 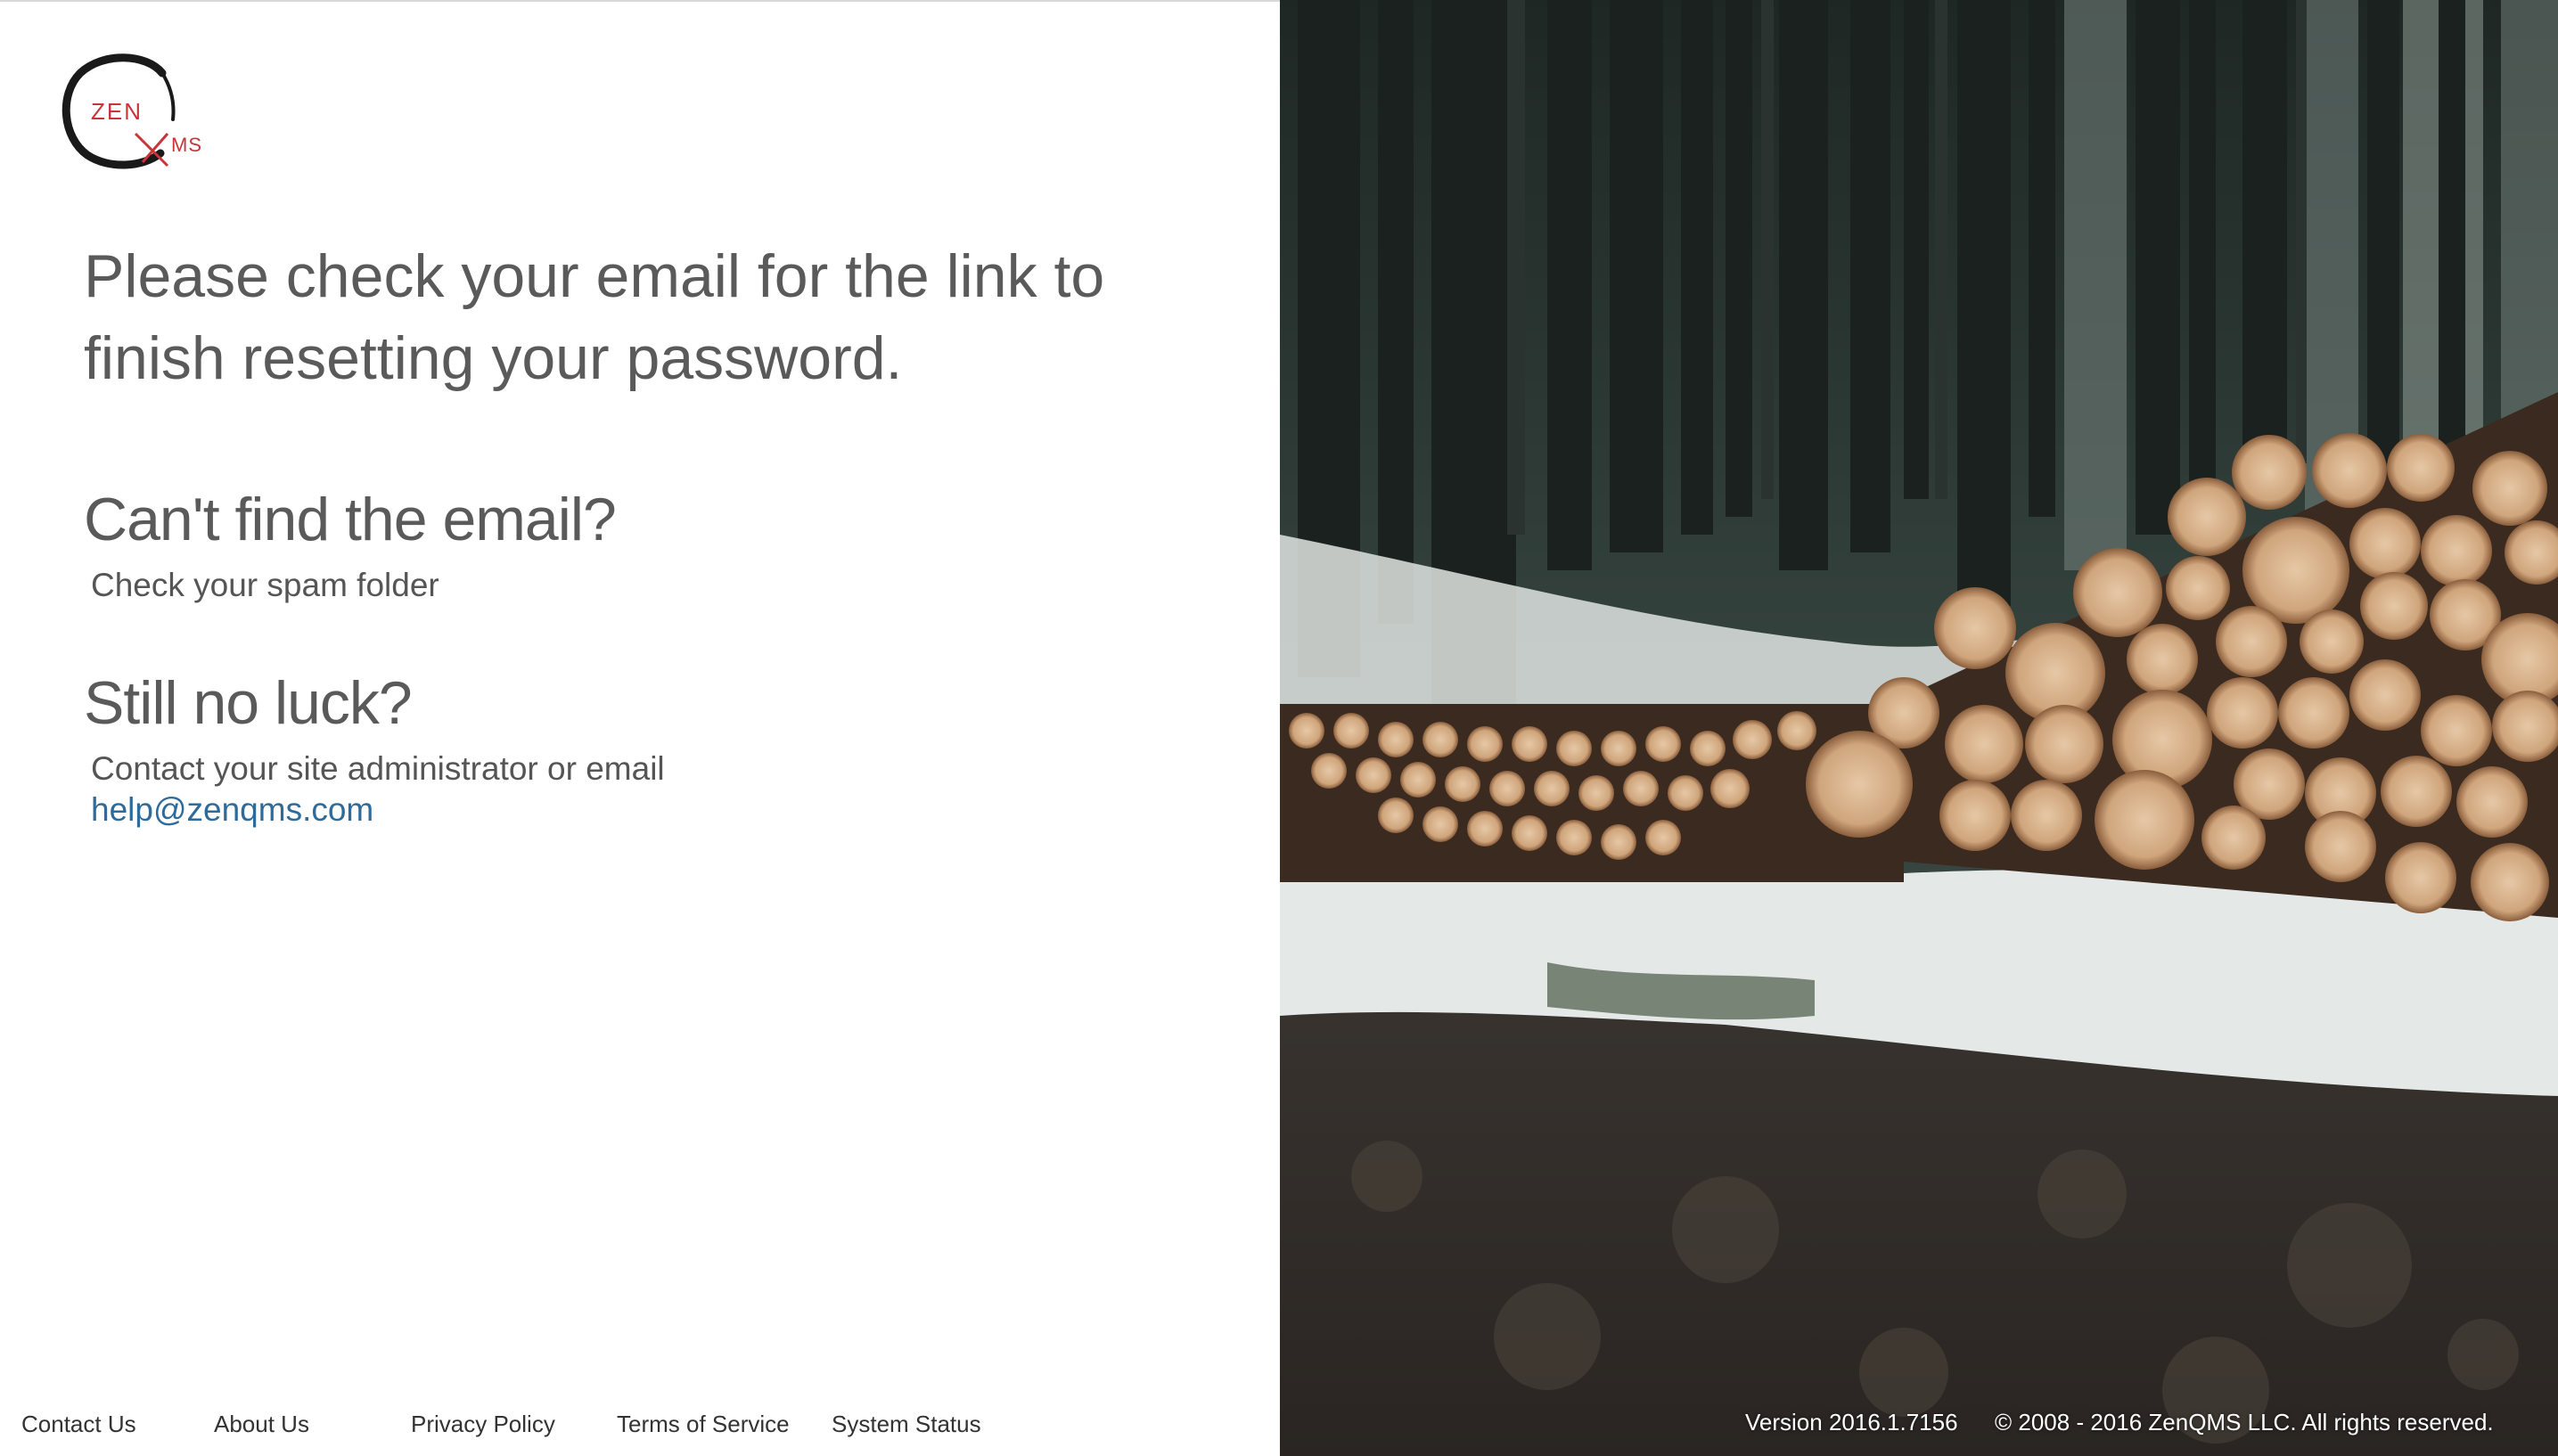 What do you see at coordinates (350, 519) in the screenshot?
I see `cant-find-heading: Can't find the email?` at bounding box center [350, 519].